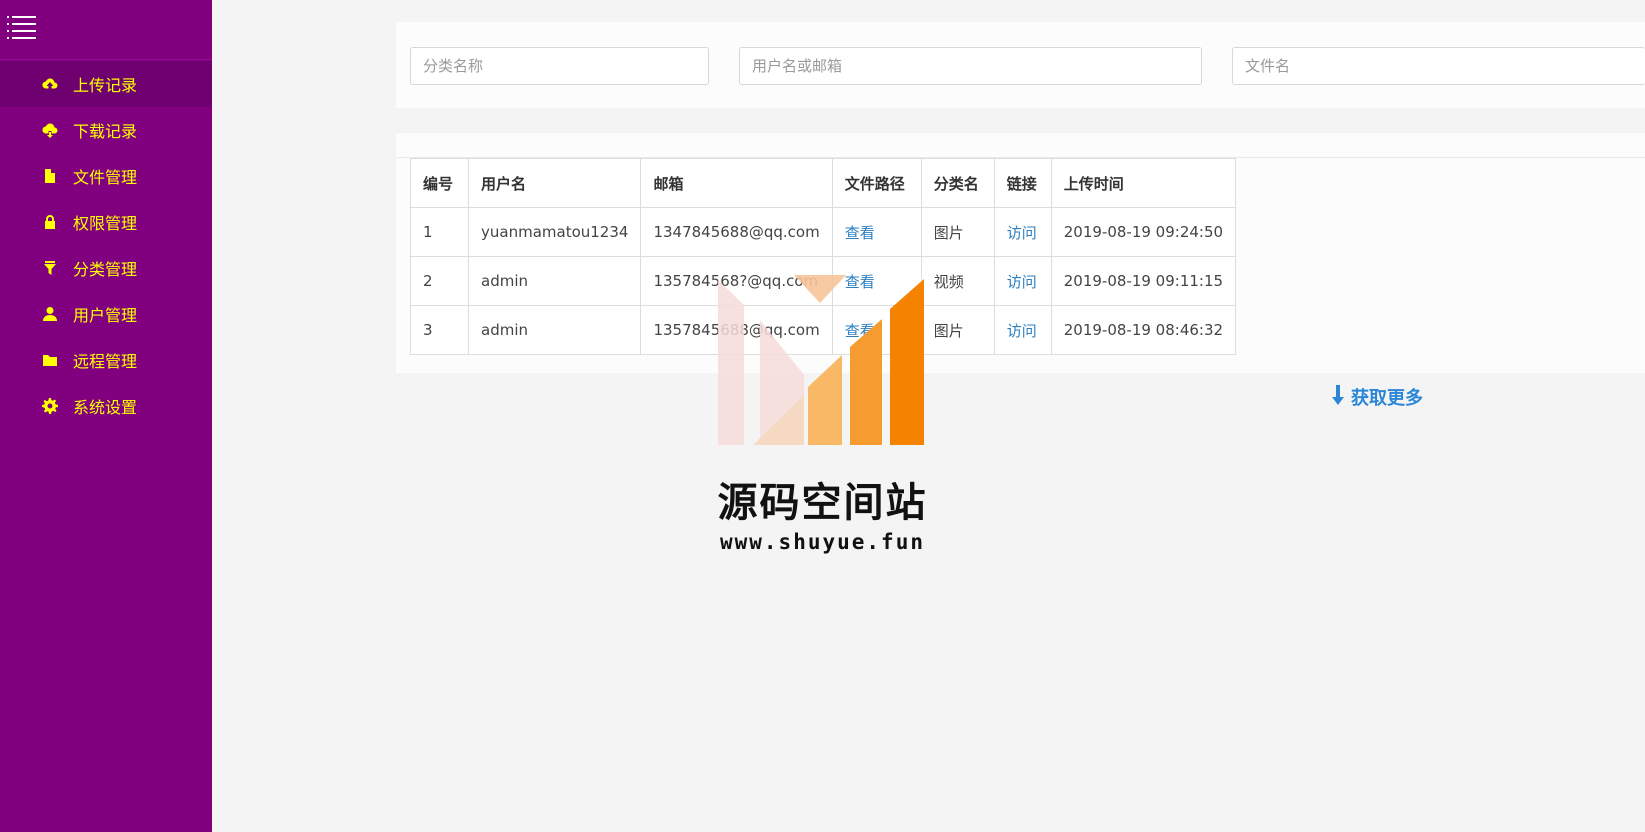  What do you see at coordinates (439, 183) in the screenshot?
I see `column-header-id: 编号` at bounding box center [439, 183].